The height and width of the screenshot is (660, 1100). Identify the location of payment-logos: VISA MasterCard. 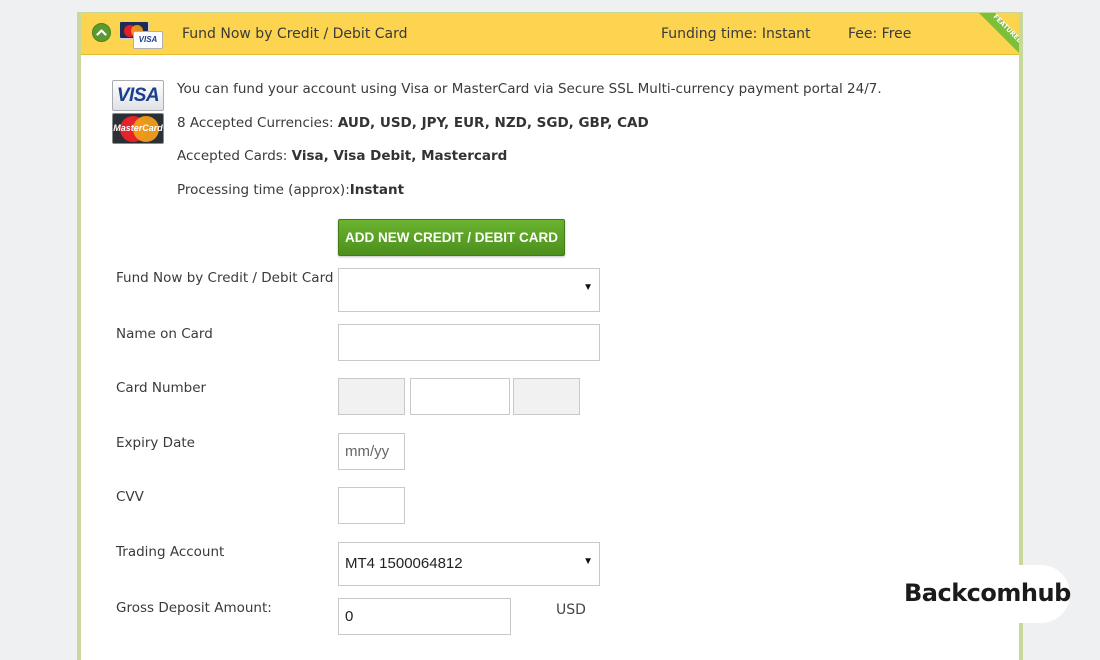
(138, 112).